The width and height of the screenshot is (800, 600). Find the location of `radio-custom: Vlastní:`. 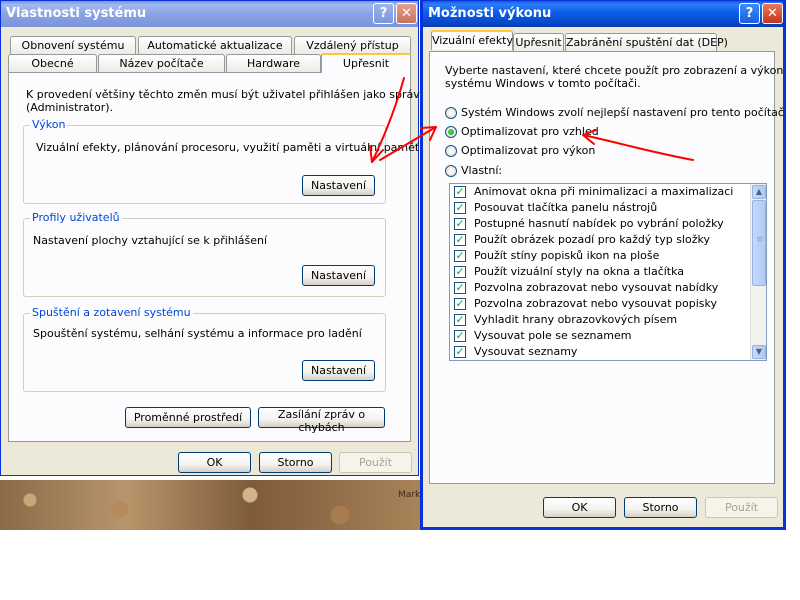

radio-custom: Vlastní: is located at coordinates (605, 172).